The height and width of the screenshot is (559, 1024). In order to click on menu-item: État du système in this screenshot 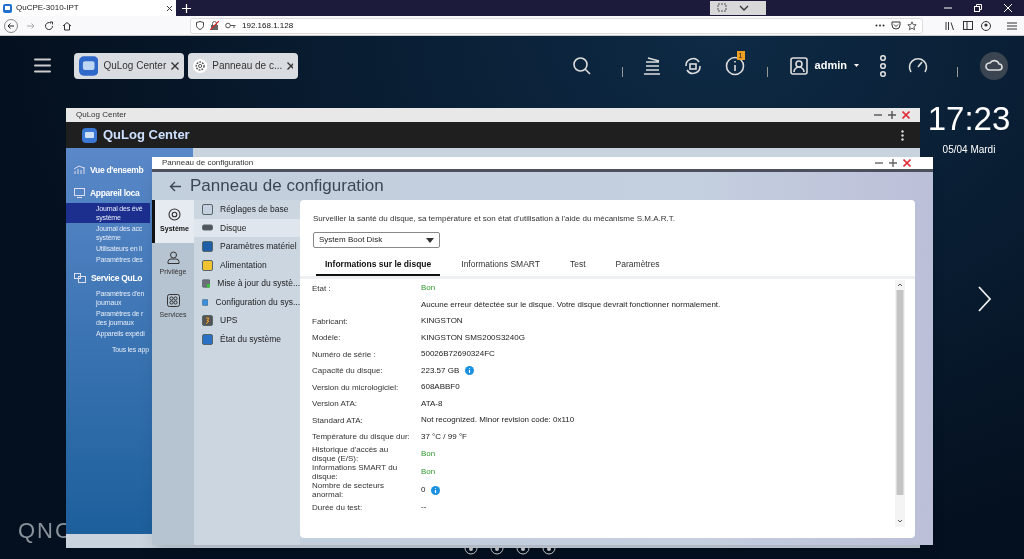, I will do `click(247, 339)`.